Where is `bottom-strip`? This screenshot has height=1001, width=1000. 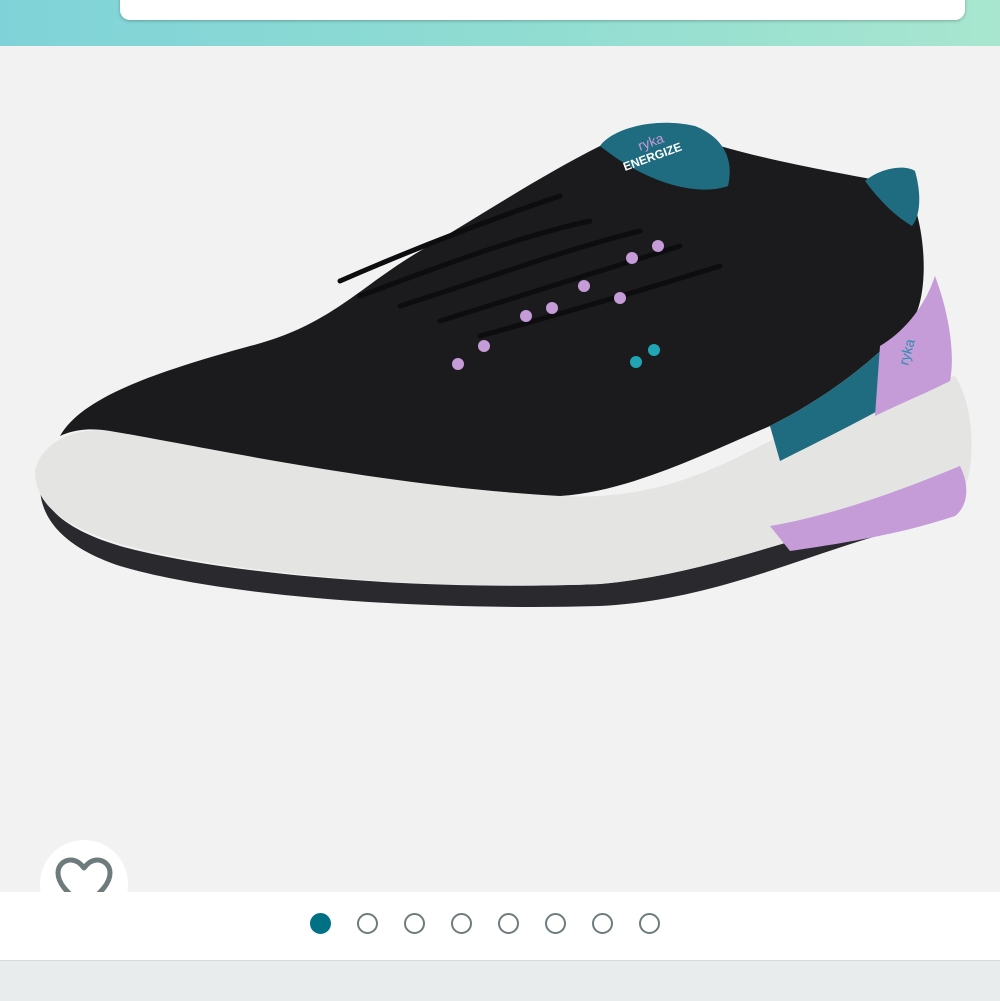 bottom-strip is located at coordinates (500, 980).